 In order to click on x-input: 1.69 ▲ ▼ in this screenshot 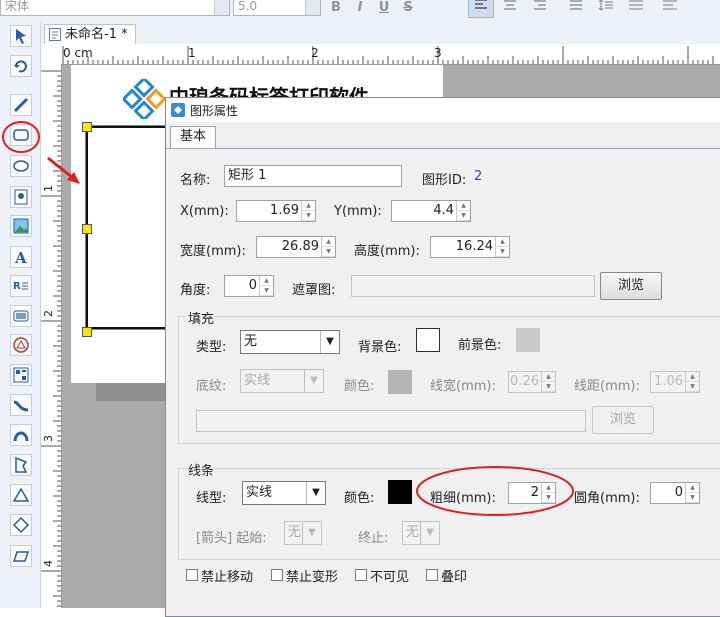, I will do `click(276, 211)`.